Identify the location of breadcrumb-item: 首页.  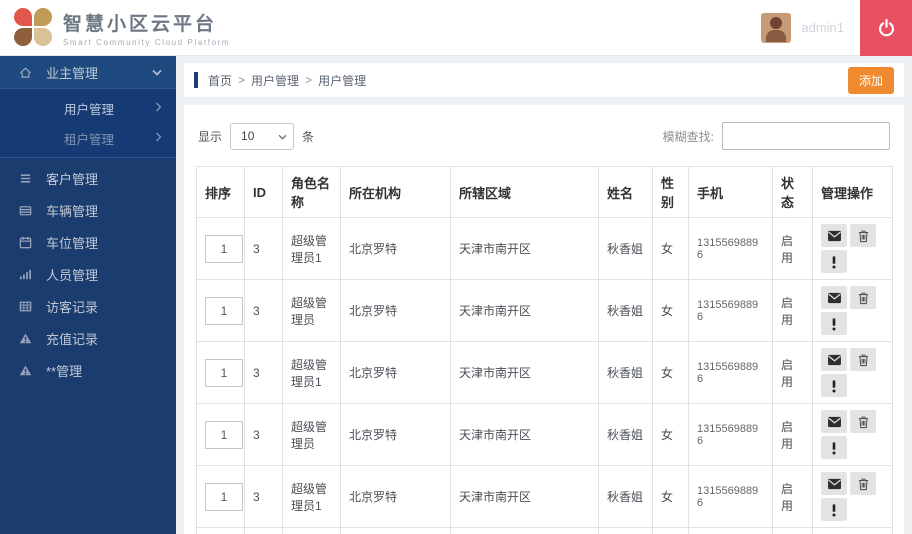
(220, 80).